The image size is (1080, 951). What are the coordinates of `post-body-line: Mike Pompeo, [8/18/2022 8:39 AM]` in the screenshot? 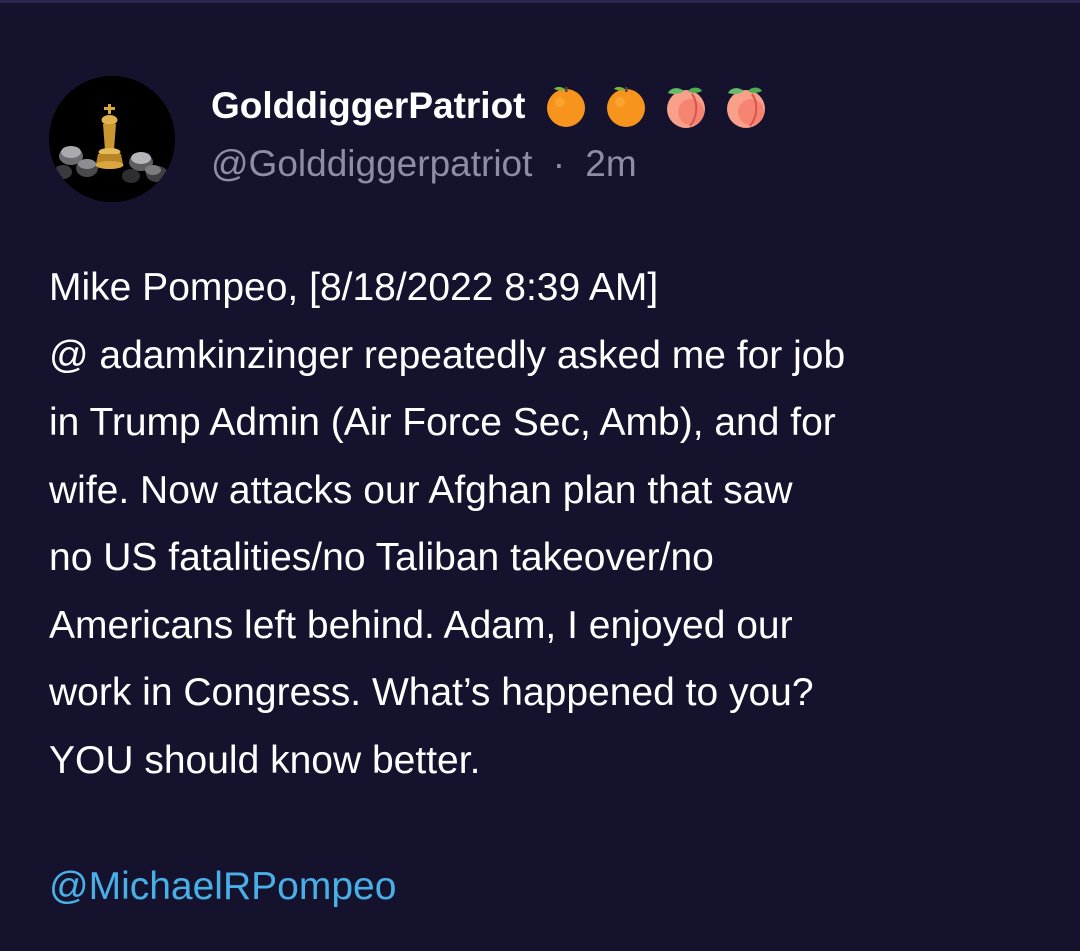 It's located at (354, 287).